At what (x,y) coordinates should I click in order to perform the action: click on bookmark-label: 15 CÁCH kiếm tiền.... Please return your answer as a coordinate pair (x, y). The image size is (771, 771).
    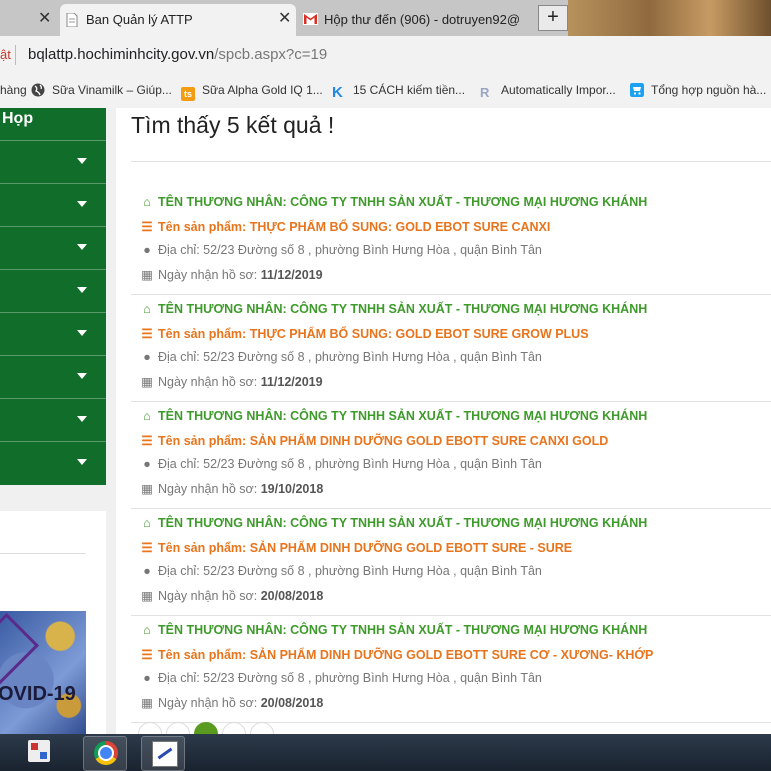
    Looking at the image, I should click on (409, 90).